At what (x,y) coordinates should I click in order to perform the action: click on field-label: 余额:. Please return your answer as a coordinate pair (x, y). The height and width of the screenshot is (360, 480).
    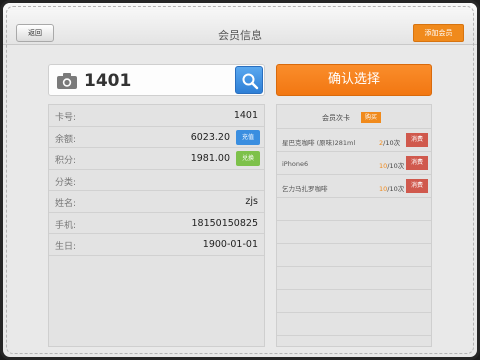
    Looking at the image, I should click on (66, 139).